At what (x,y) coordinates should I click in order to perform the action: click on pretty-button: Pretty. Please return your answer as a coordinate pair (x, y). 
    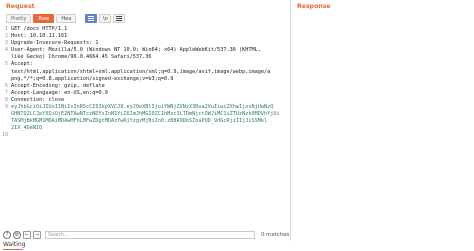
    Looking at the image, I should click on (19, 18).